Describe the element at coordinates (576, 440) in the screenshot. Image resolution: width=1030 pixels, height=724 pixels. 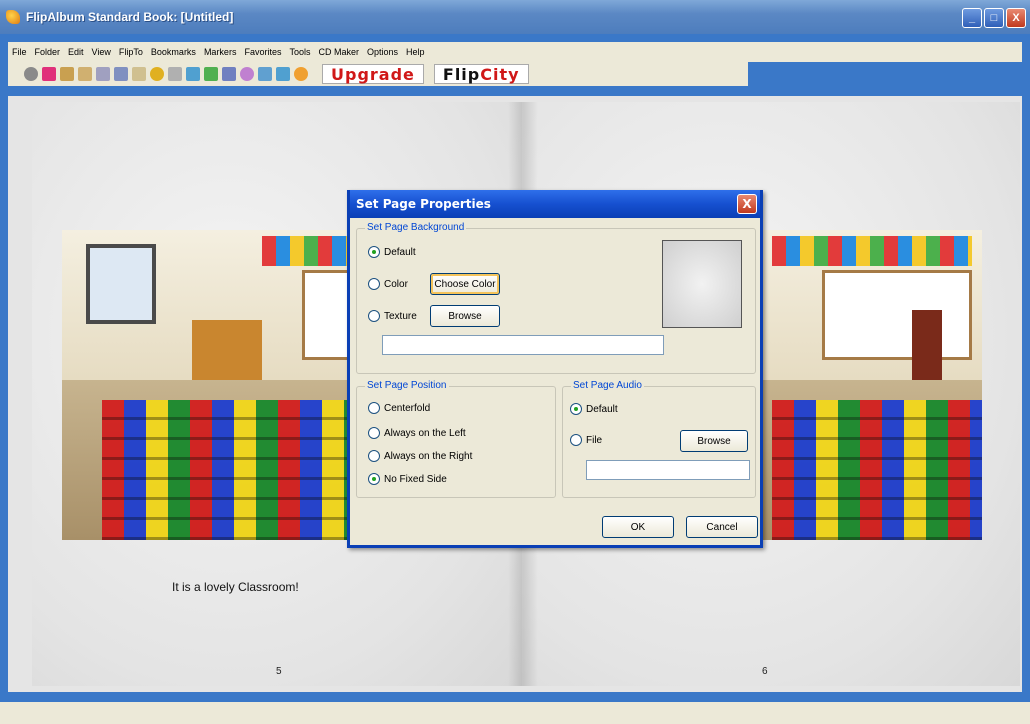
I see `audio-file-radio` at that location.